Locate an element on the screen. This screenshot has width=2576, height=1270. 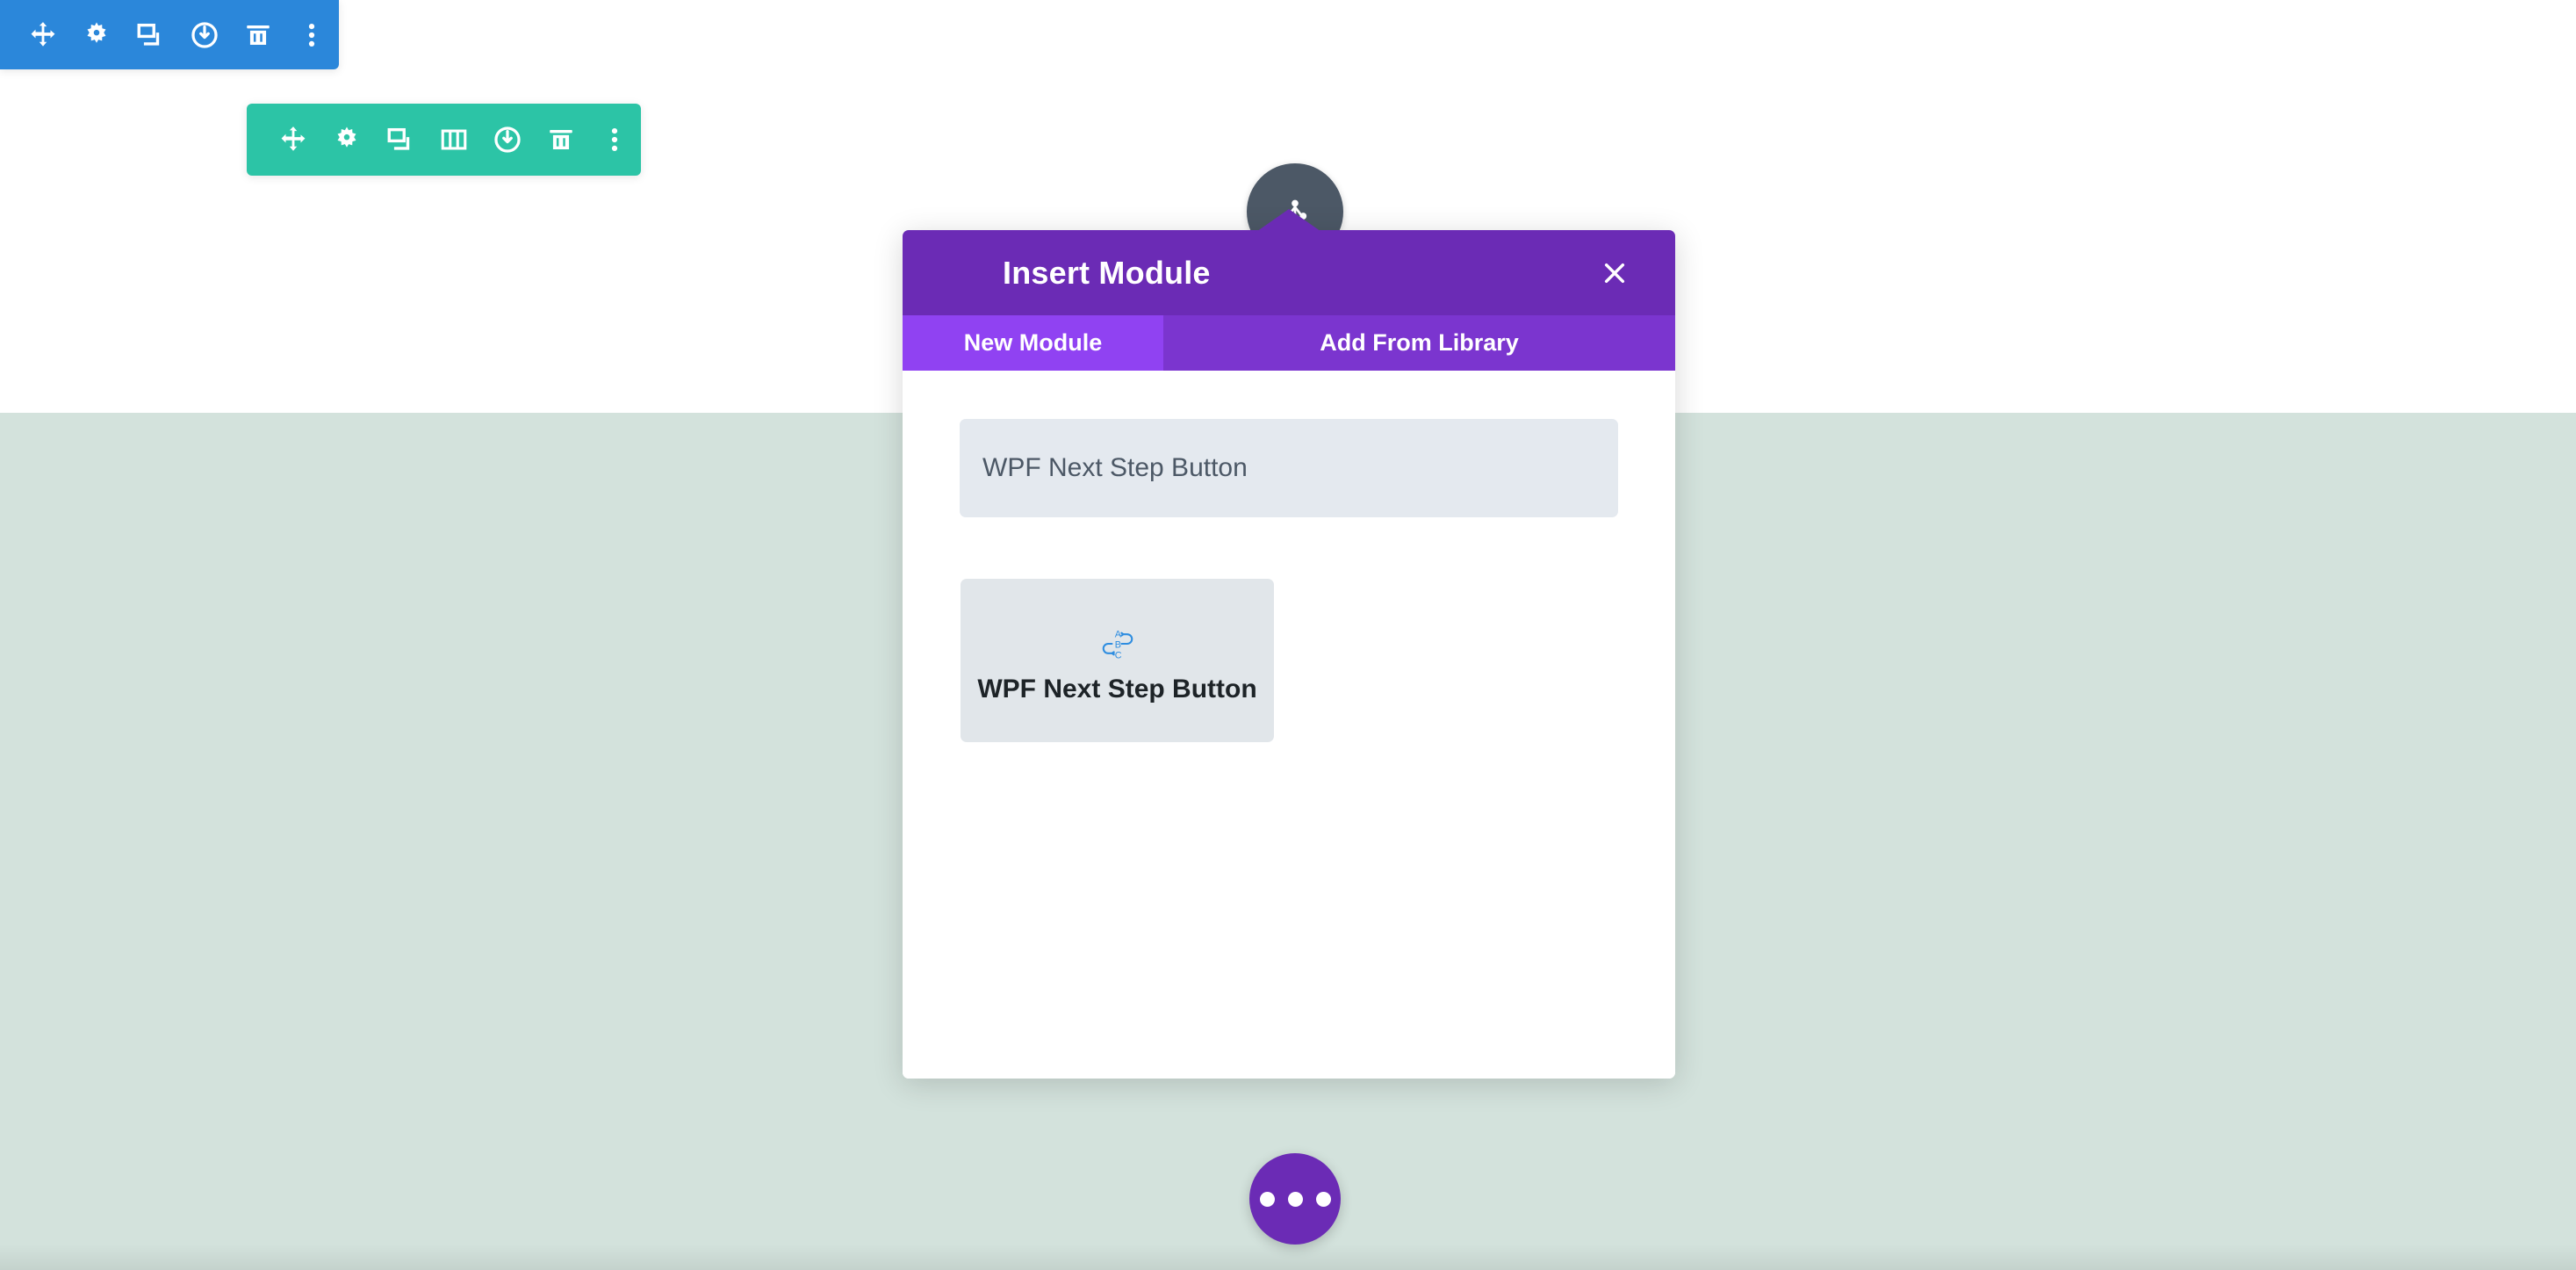
abc-step-flow-icon: A B C is located at coordinates (1117, 644).